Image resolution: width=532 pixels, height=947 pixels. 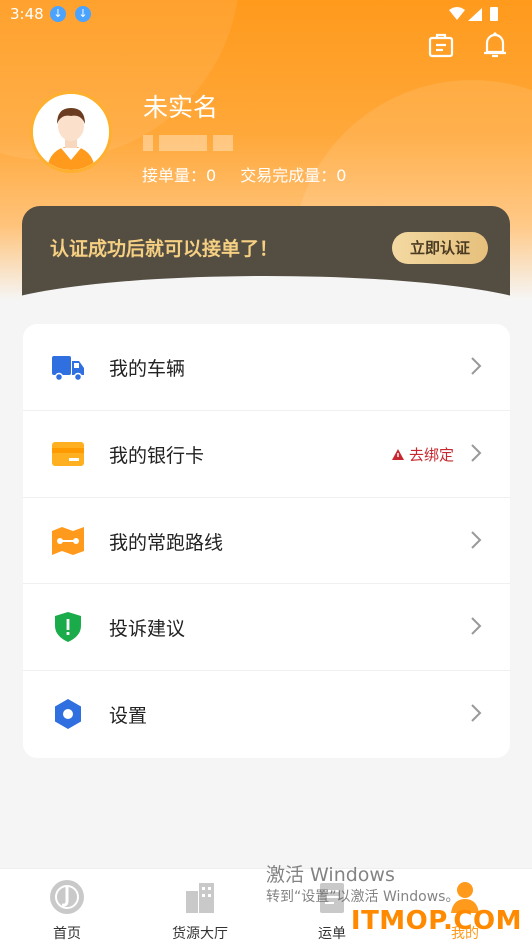 What do you see at coordinates (436, 921) in the screenshot?
I see `site-watermark: ITMOP.COM` at bounding box center [436, 921].